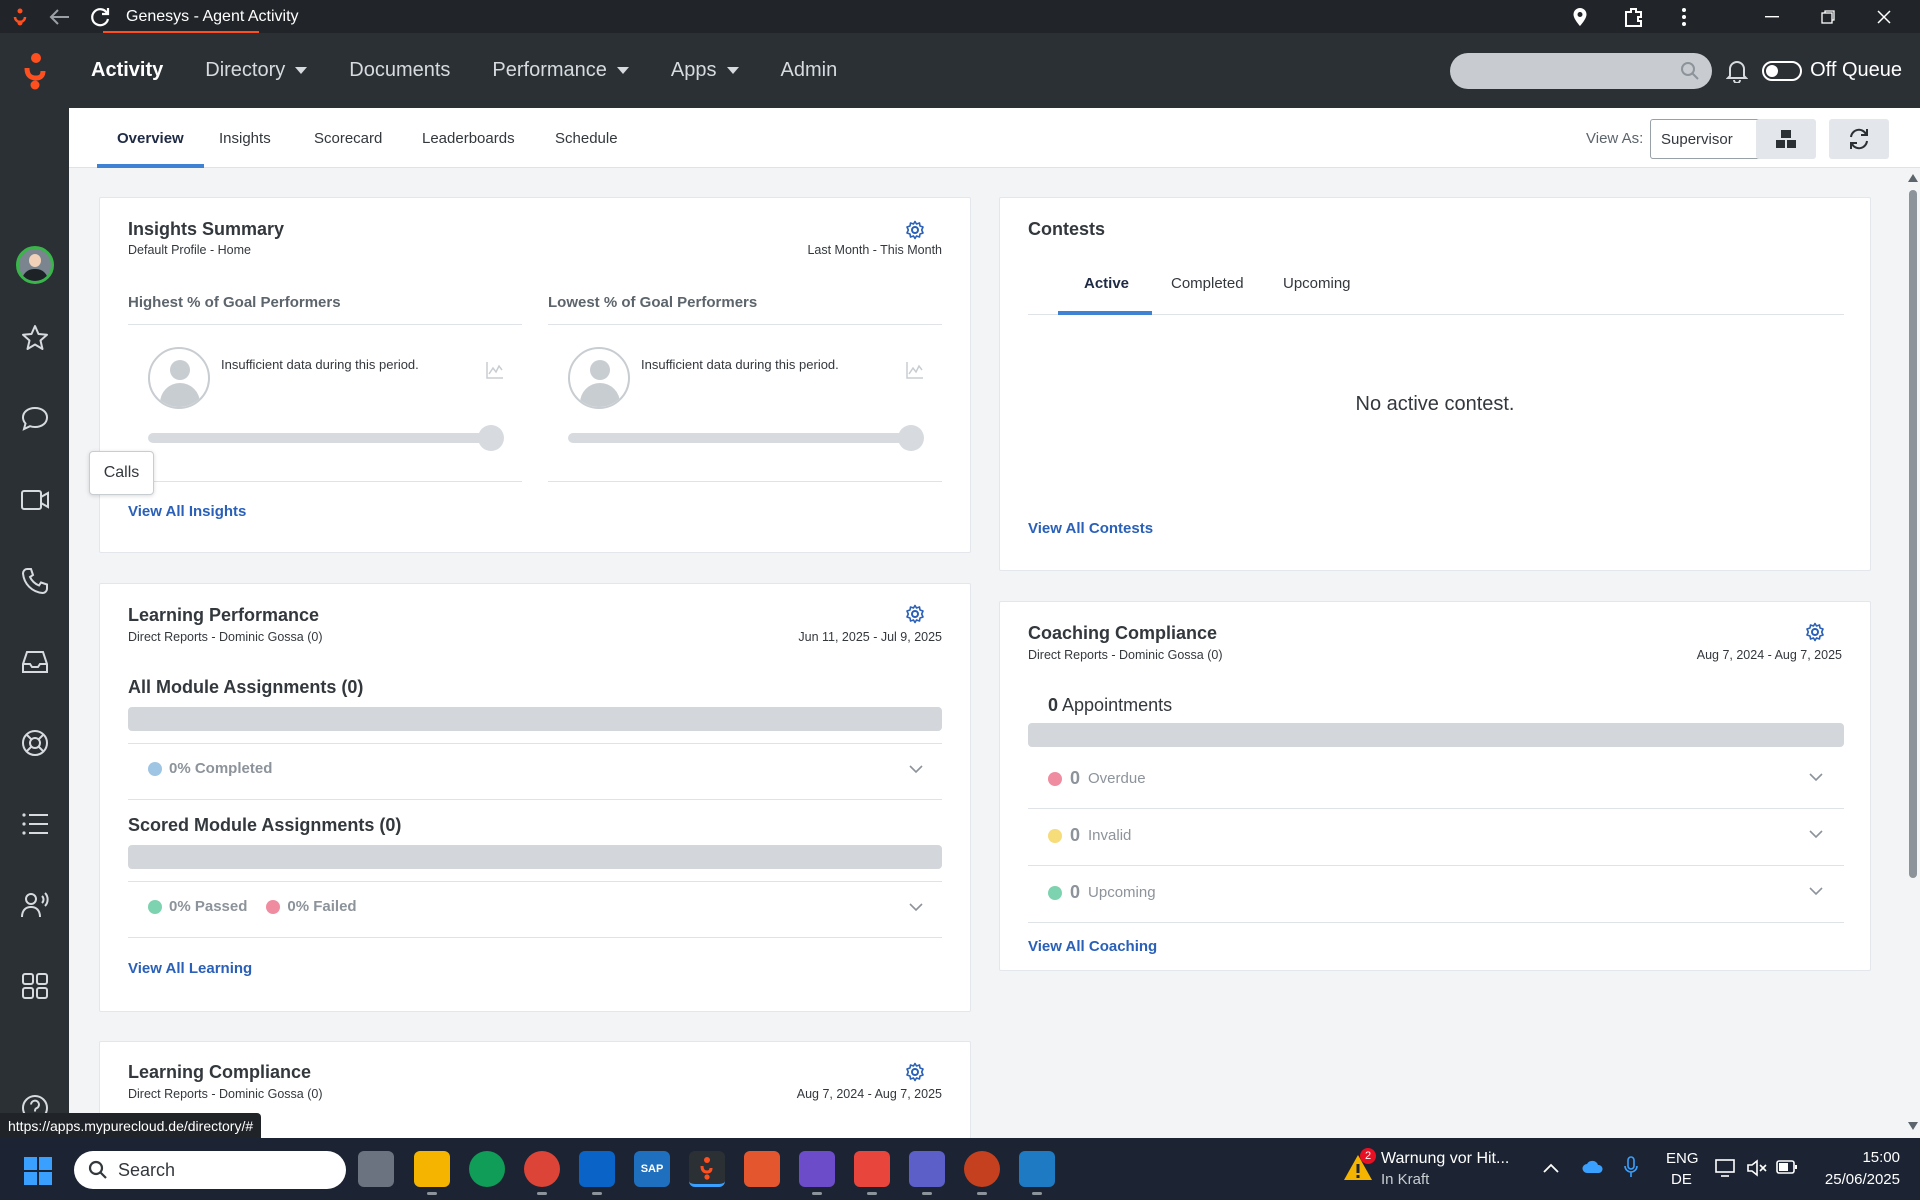 The width and height of the screenshot is (1920, 1200). I want to click on card-title: Contests, so click(1067, 229).